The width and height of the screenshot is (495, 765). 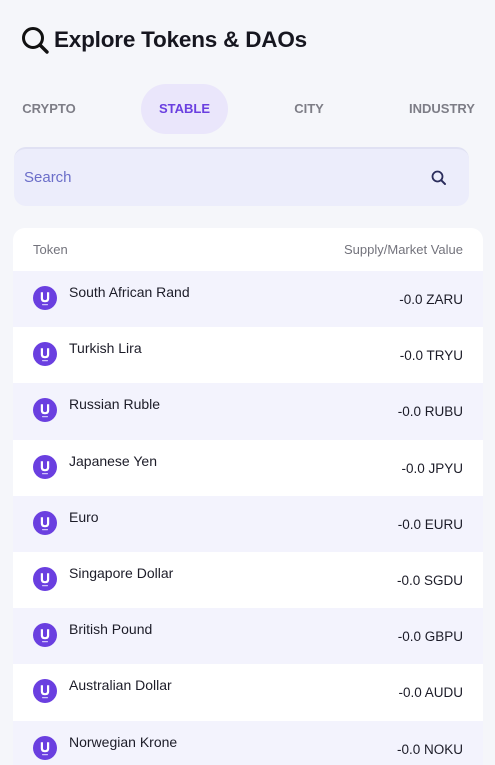 I want to click on table-row: Turkish Lira -0.0 TRYU, so click(x=248, y=355).